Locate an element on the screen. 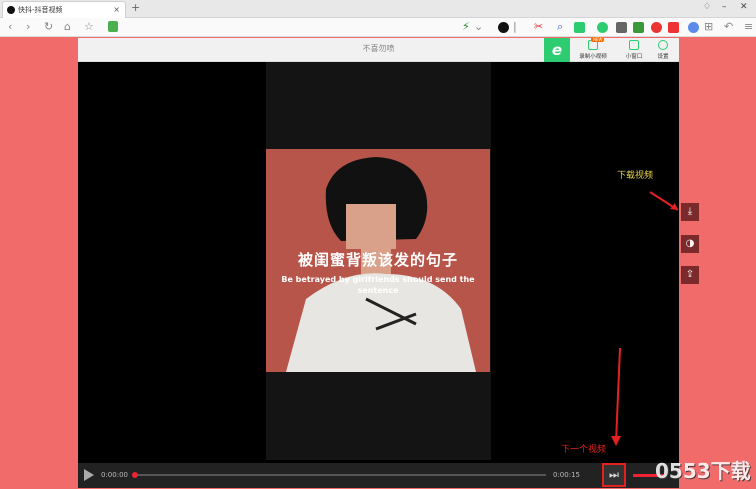 This screenshot has height=489, width=756. dropdown-icon: ⌄ is located at coordinates (478, 27).